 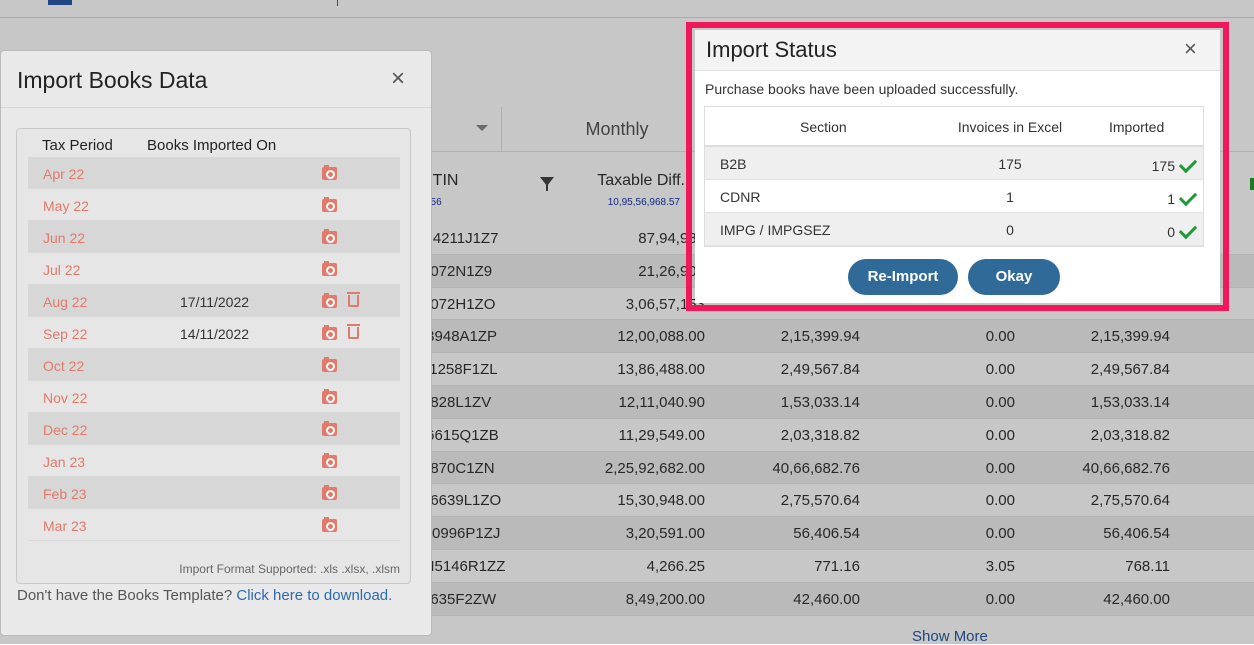 What do you see at coordinates (66, 206) in the screenshot?
I see `tax-period: May 22` at bounding box center [66, 206].